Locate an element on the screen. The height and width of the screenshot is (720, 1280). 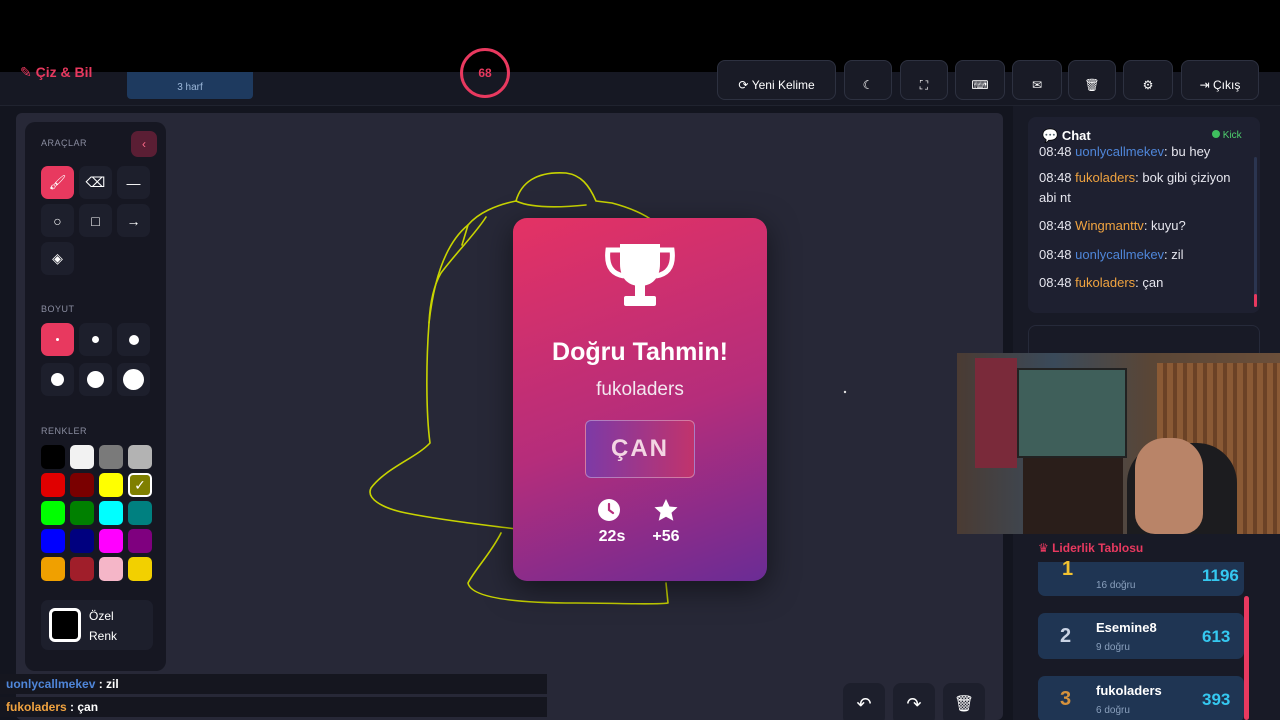
brush-icon: 🖌 is located at coordinates (57, 182).